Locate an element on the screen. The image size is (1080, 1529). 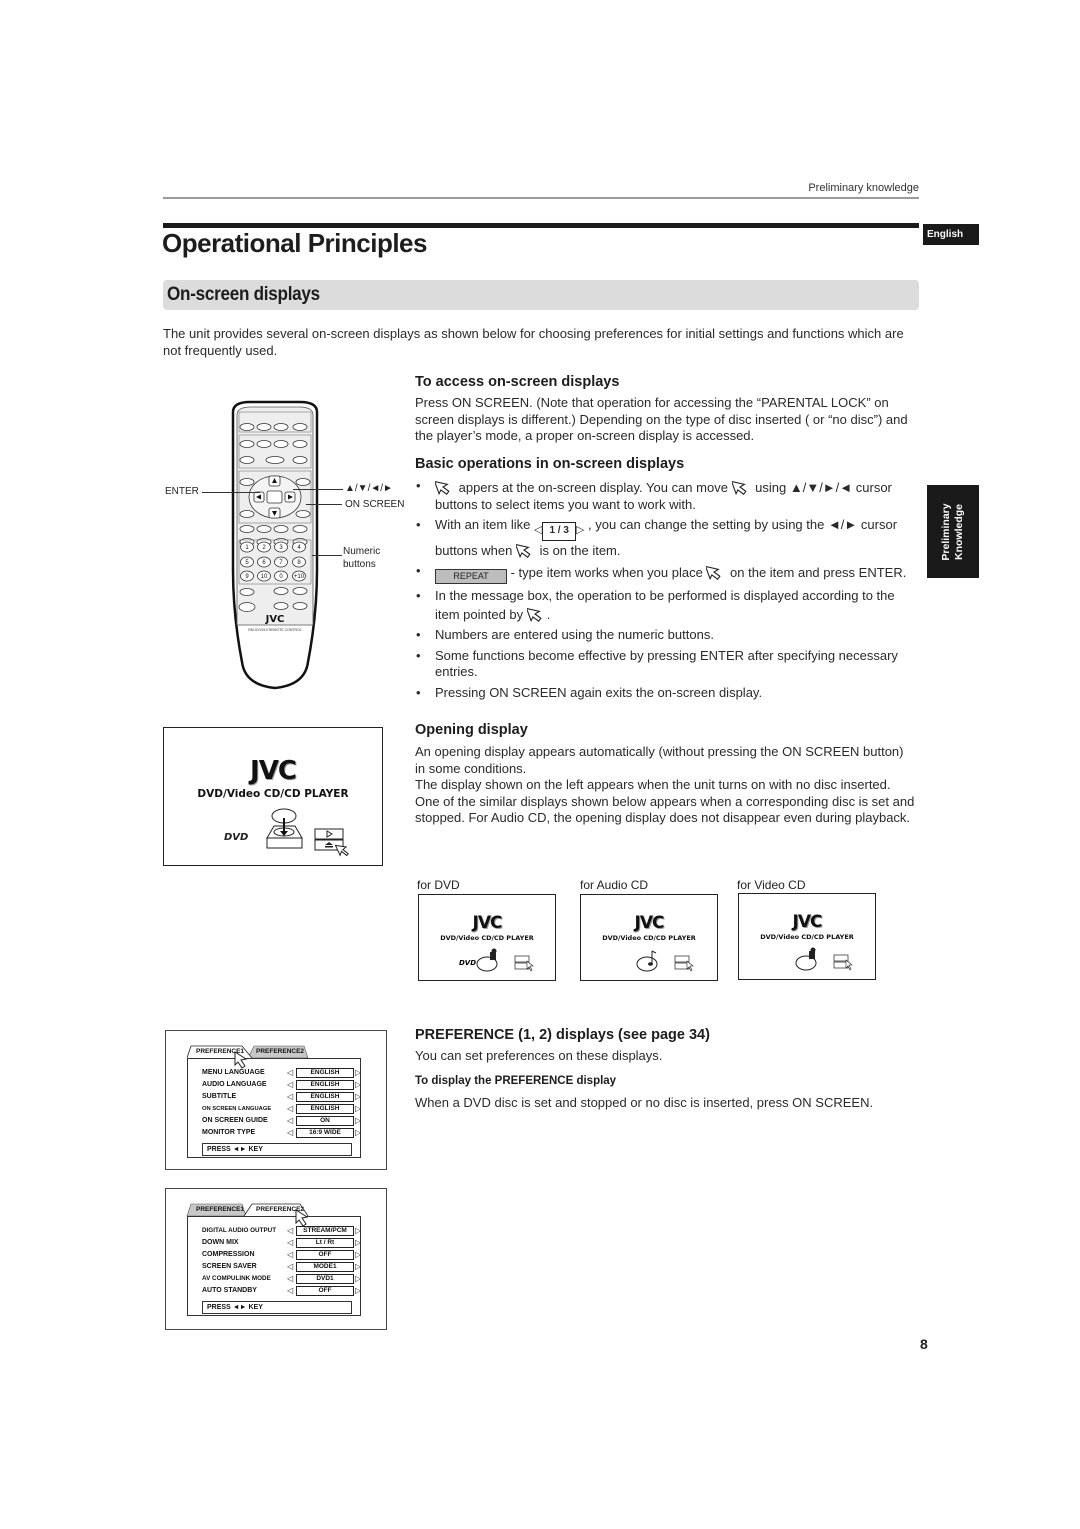
pref-label: DOWN MIX is located at coordinates (220, 1242).